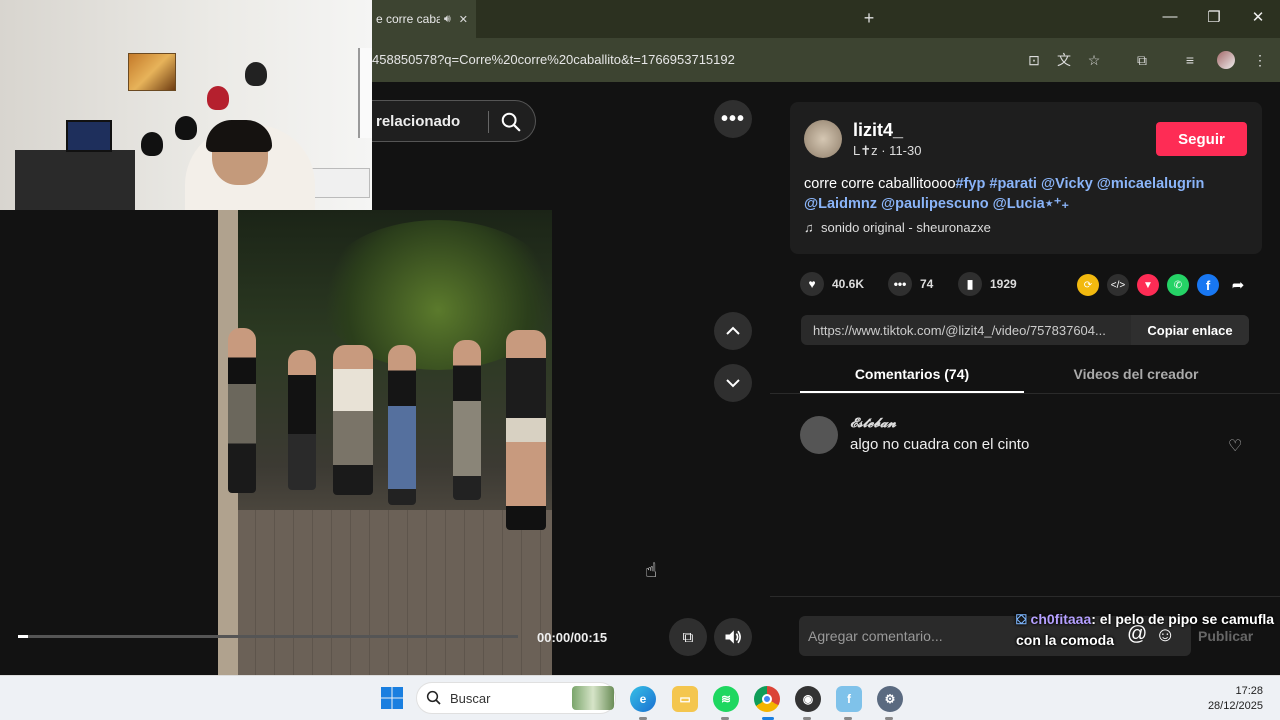  What do you see at coordinates (1067, 184) in the screenshot?
I see `caption-tag: @Vicky` at bounding box center [1067, 184].